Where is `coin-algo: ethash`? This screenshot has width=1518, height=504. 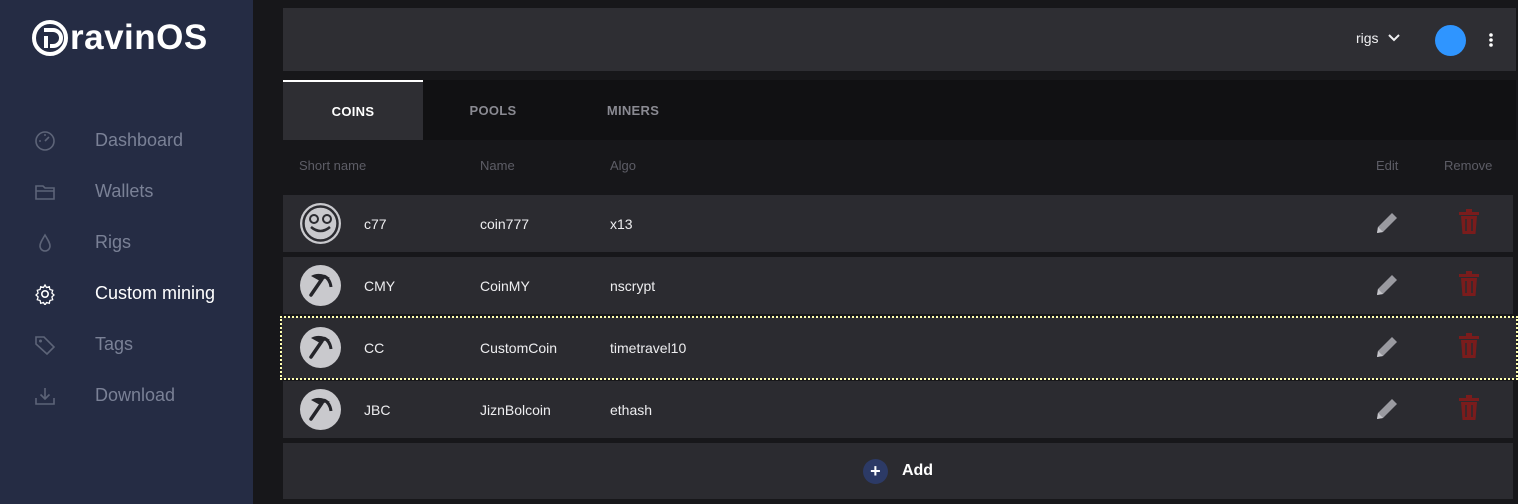 coin-algo: ethash is located at coordinates (631, 409).